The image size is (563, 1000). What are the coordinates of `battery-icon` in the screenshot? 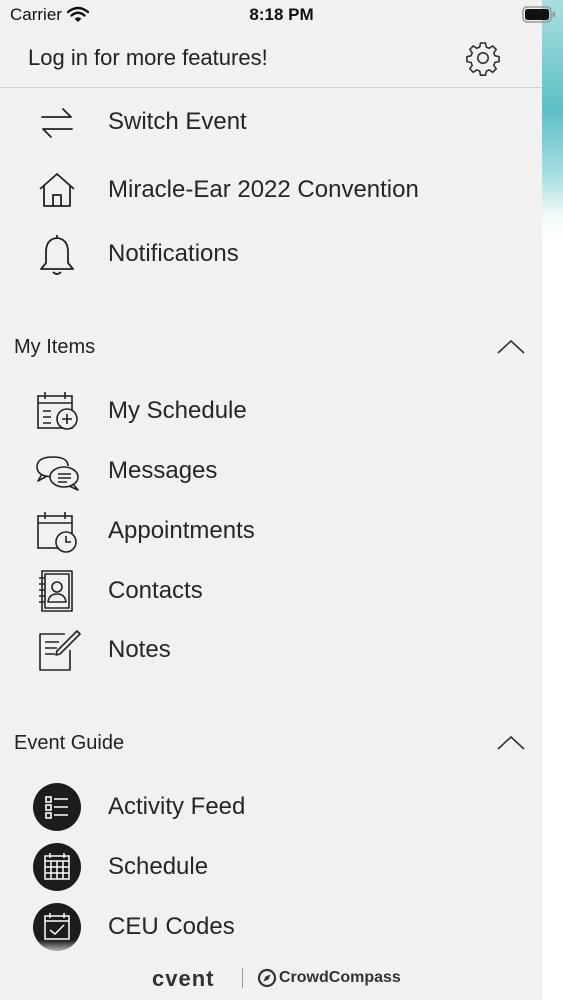 It's located at (538, 14).